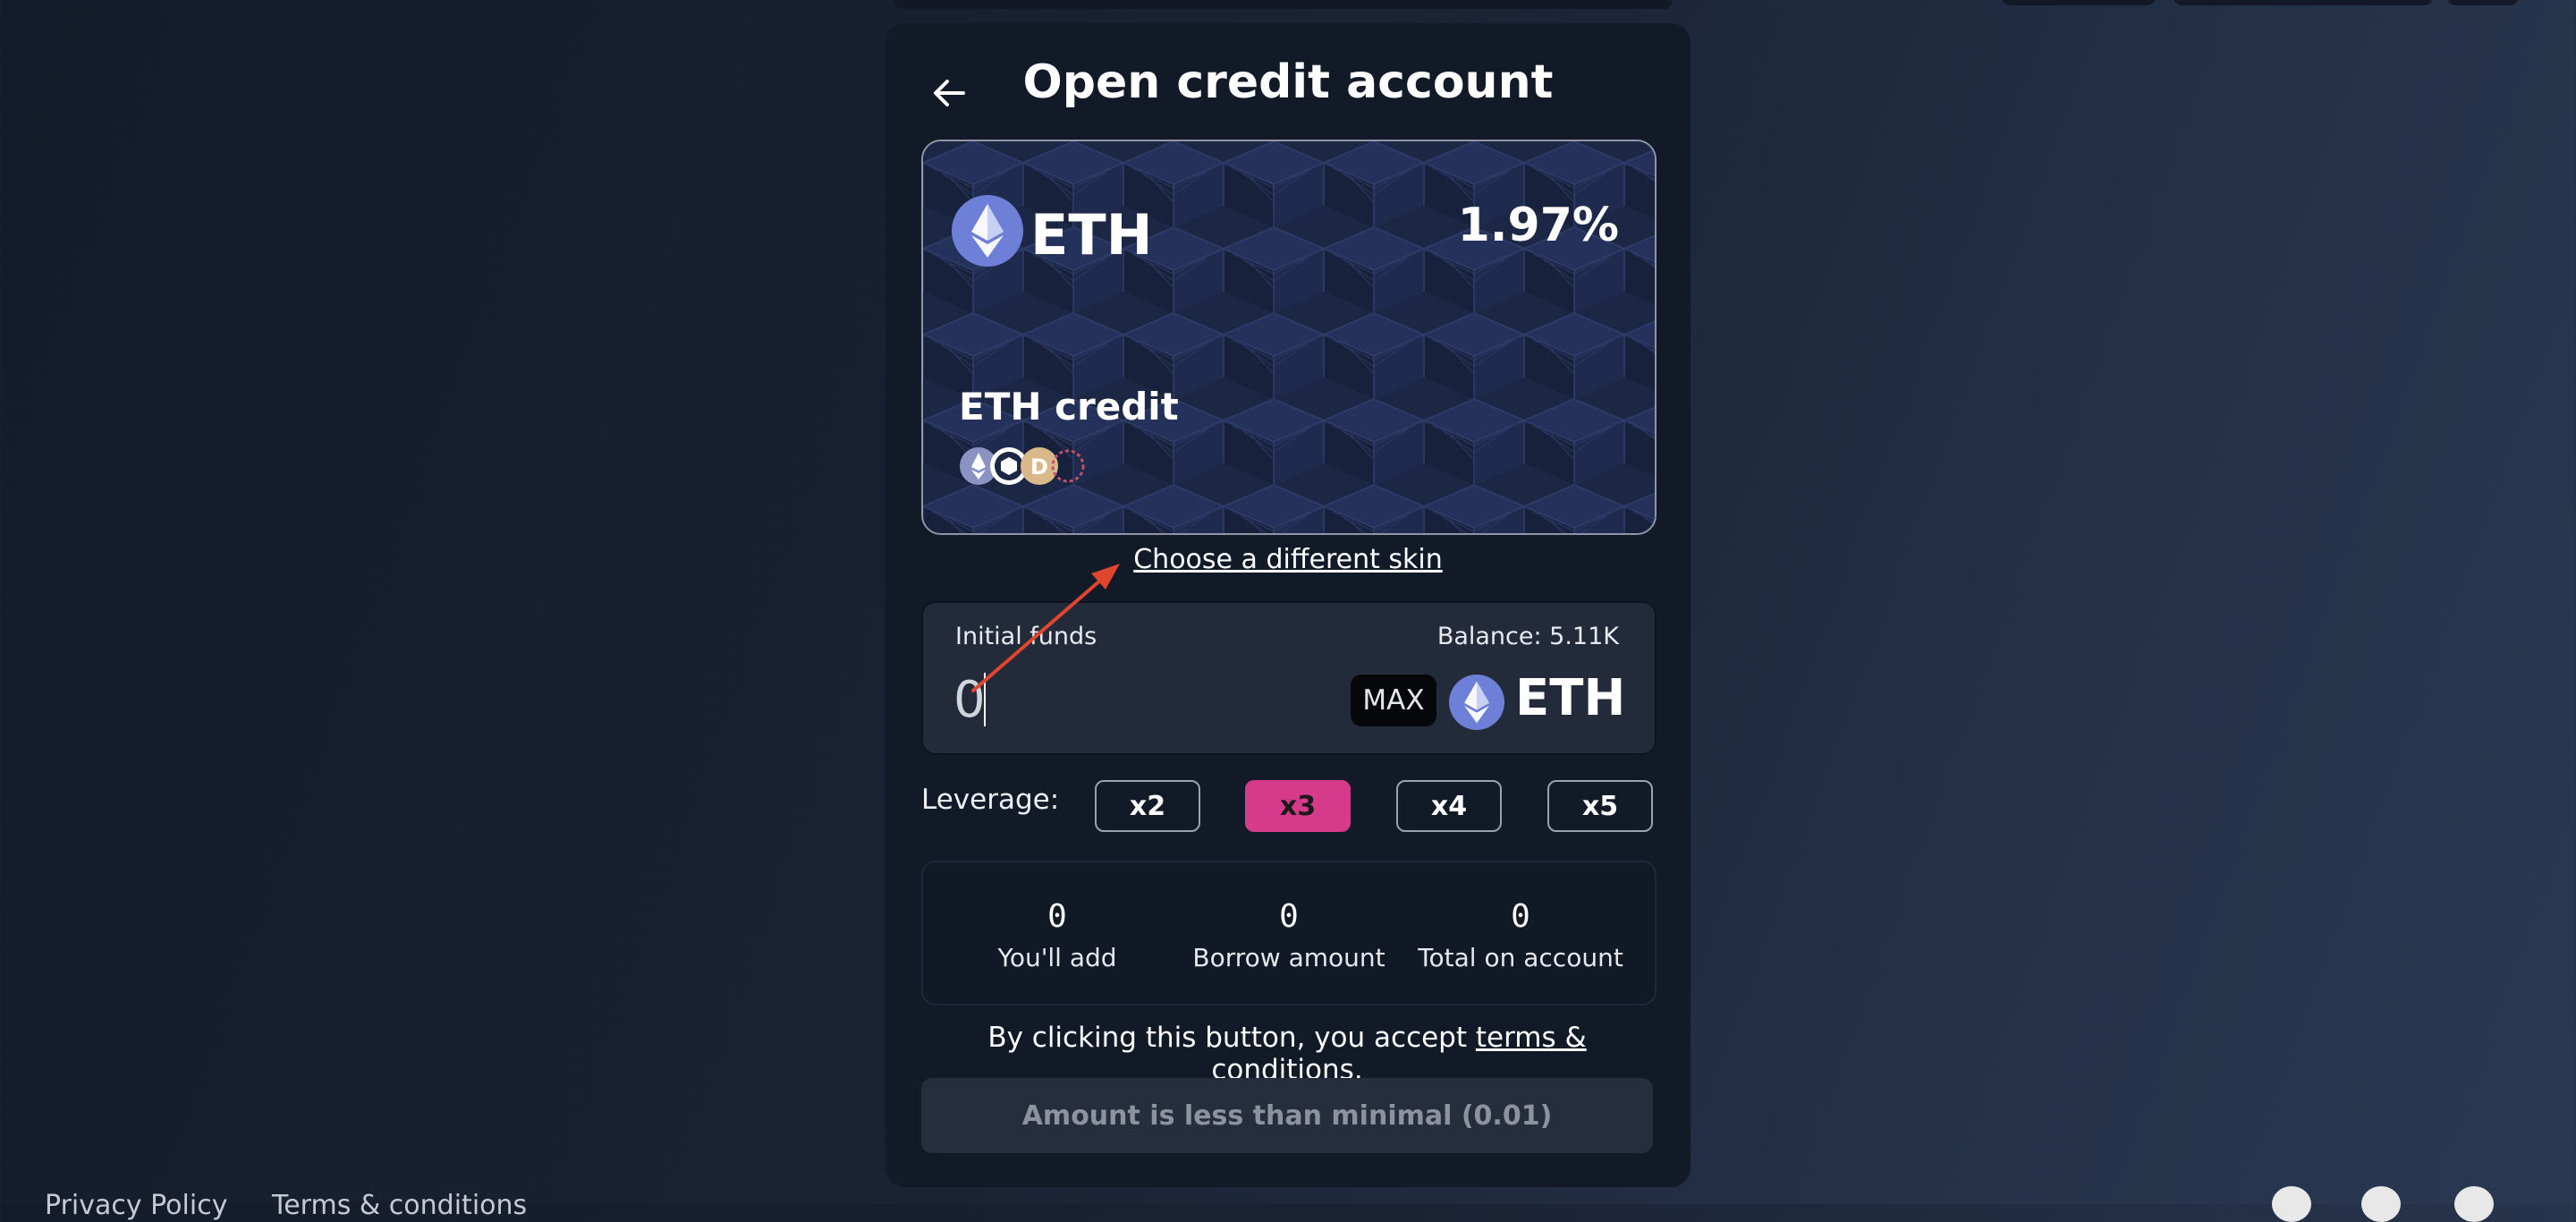 This screenshot has width=2576, height=1222. I want to click on github-icon, so click(2474, 1204).